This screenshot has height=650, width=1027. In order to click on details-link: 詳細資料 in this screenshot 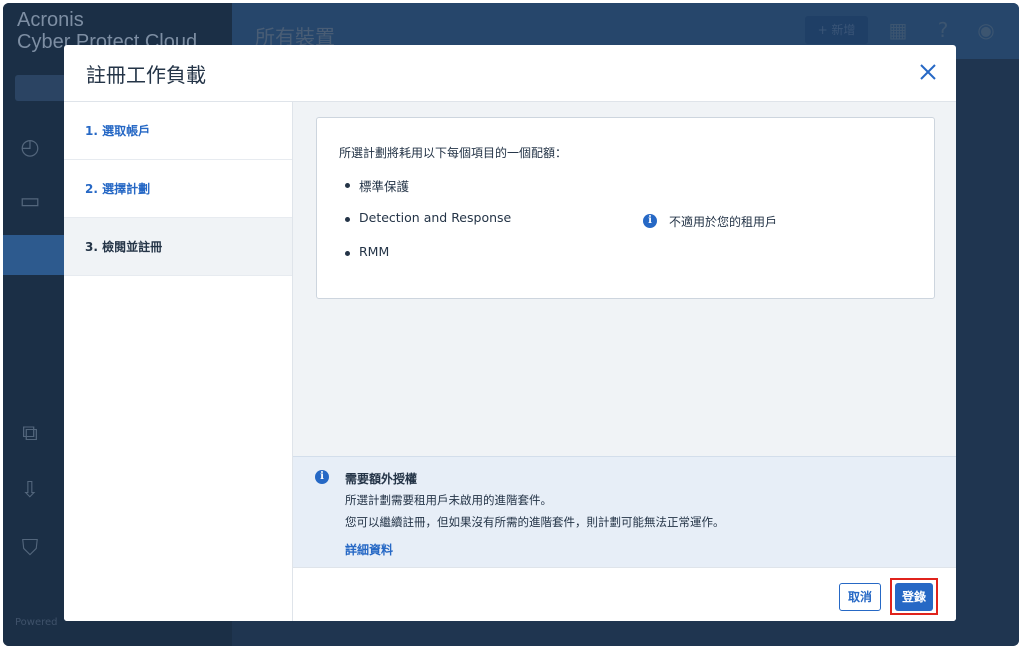, I will do `click(369, 549)`.